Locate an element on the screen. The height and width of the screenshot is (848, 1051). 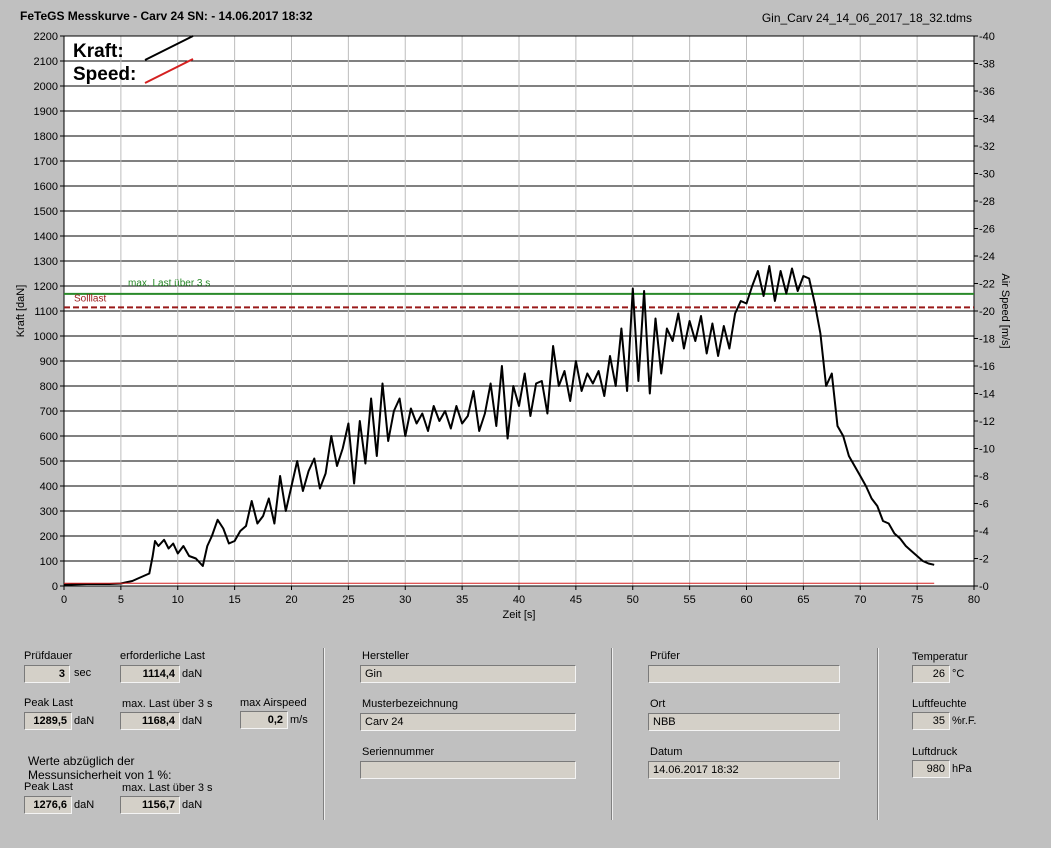
pruefdauer-field: 3 is located at coordinates (47, 674).